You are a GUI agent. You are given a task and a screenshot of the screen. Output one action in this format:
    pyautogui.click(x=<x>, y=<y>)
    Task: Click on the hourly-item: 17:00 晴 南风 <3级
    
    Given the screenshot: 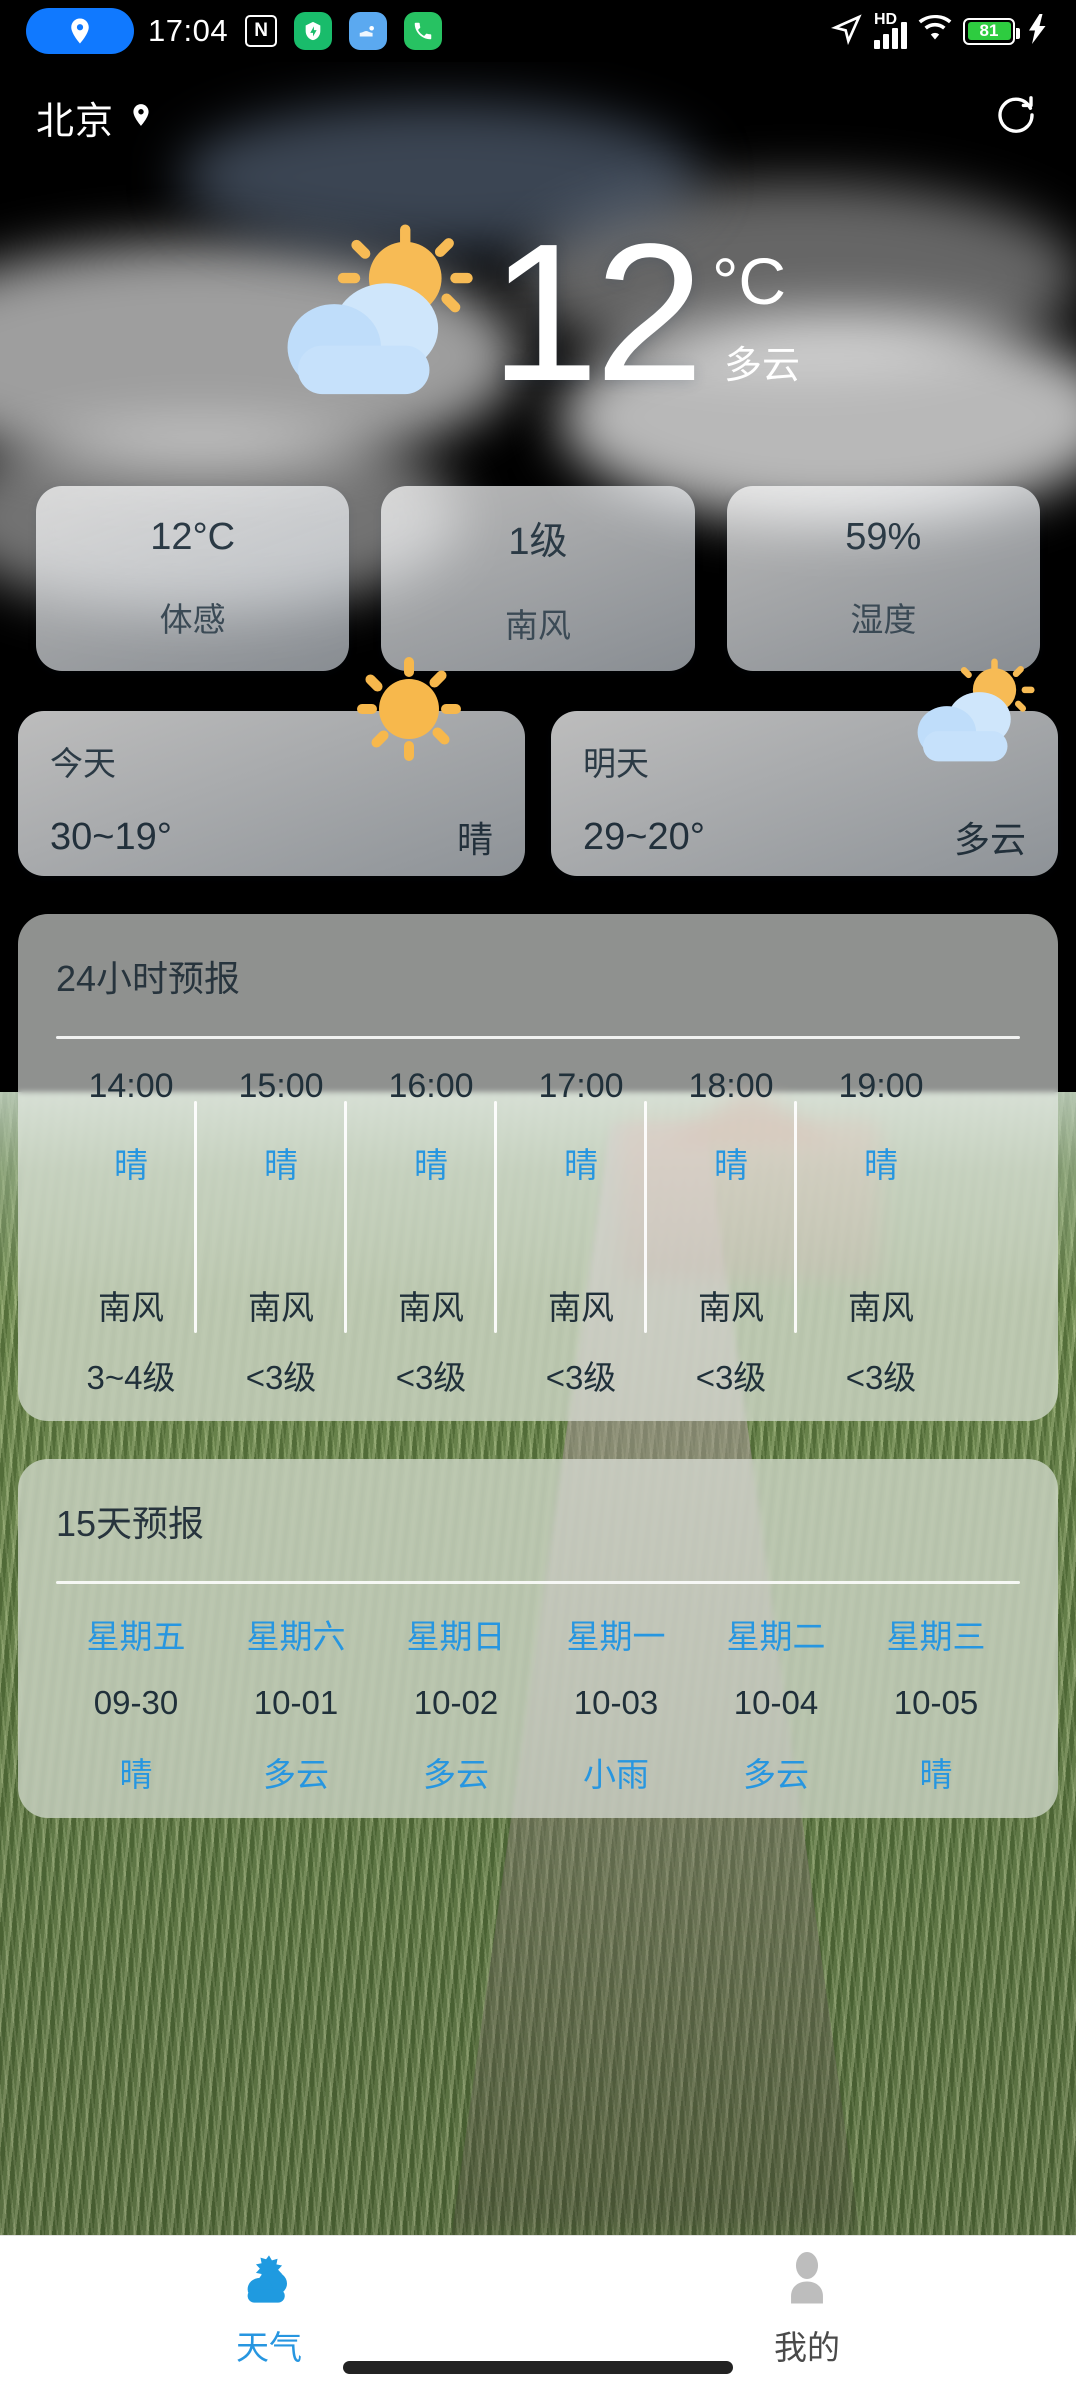 What is the action you would take?
    pyautogui.click(x=575, y=1219)
    